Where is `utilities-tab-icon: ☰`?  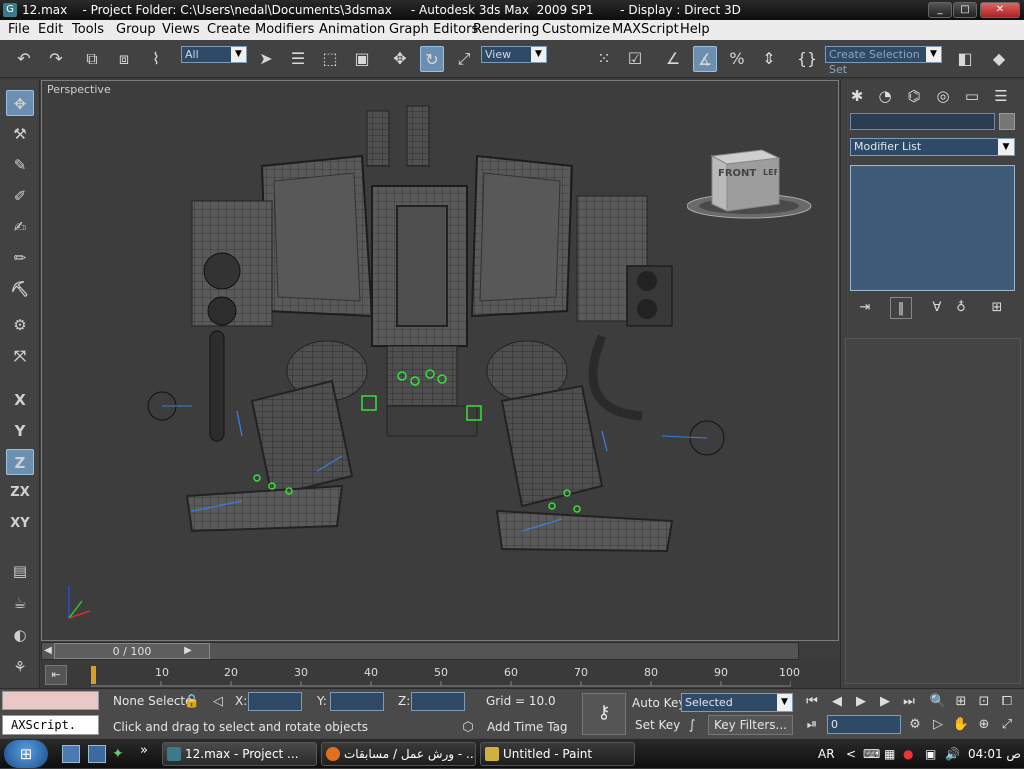 utilities-tab-icon: ☰ is located at coordinates (1001, 96).